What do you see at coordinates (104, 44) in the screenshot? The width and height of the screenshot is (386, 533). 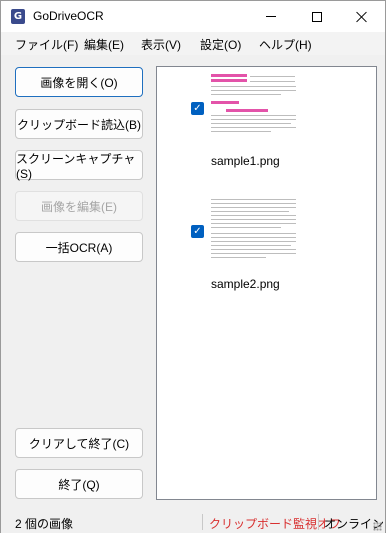 I see `menu-edit: 編集(E)` at bounding box center [104, 44].